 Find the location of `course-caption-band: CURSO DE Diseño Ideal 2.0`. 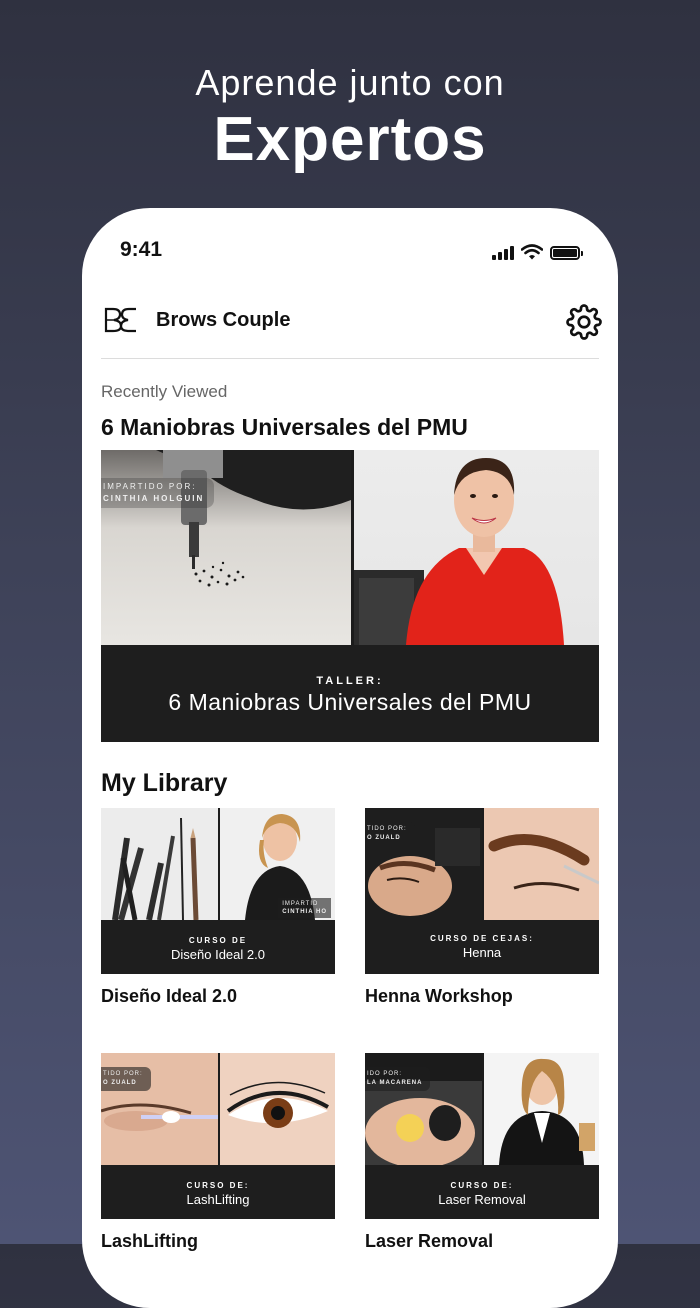

course-caption-band: CURSO DE Diseño Ideal 2.0 is located at coordinates (218, 947).